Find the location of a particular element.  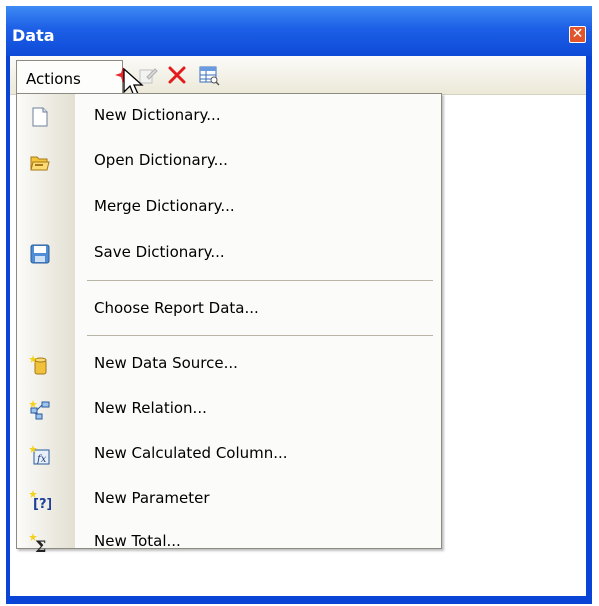

title-bar: Data ✕ is located at coordinates (299, 31).